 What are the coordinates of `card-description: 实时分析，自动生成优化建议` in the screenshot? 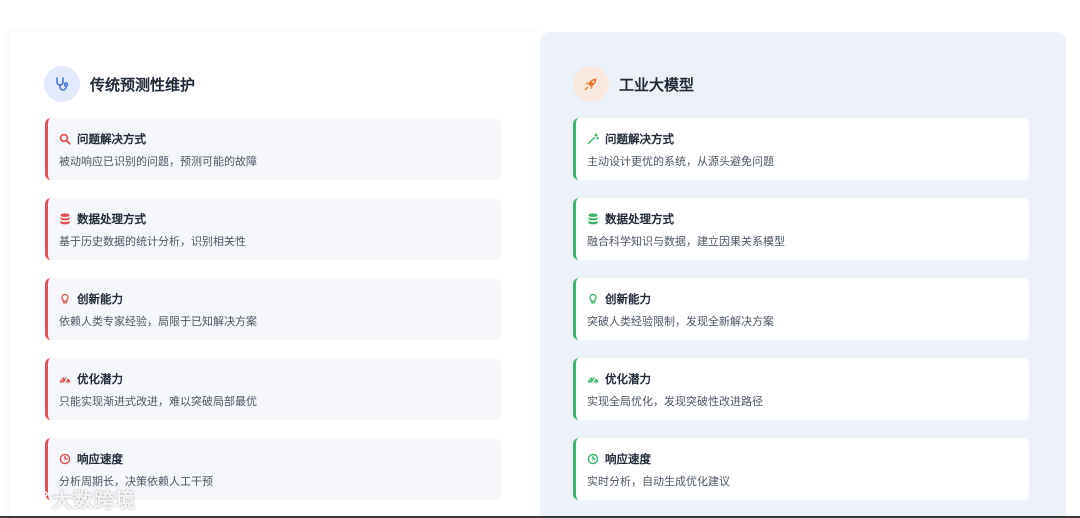 It's located at (658, 481).